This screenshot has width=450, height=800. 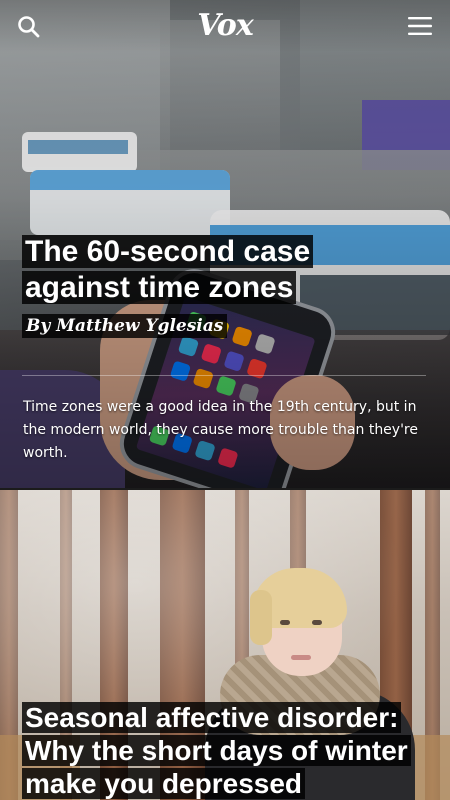 I want to click on hamburger-menu-icon, so click(x=420, y=26).